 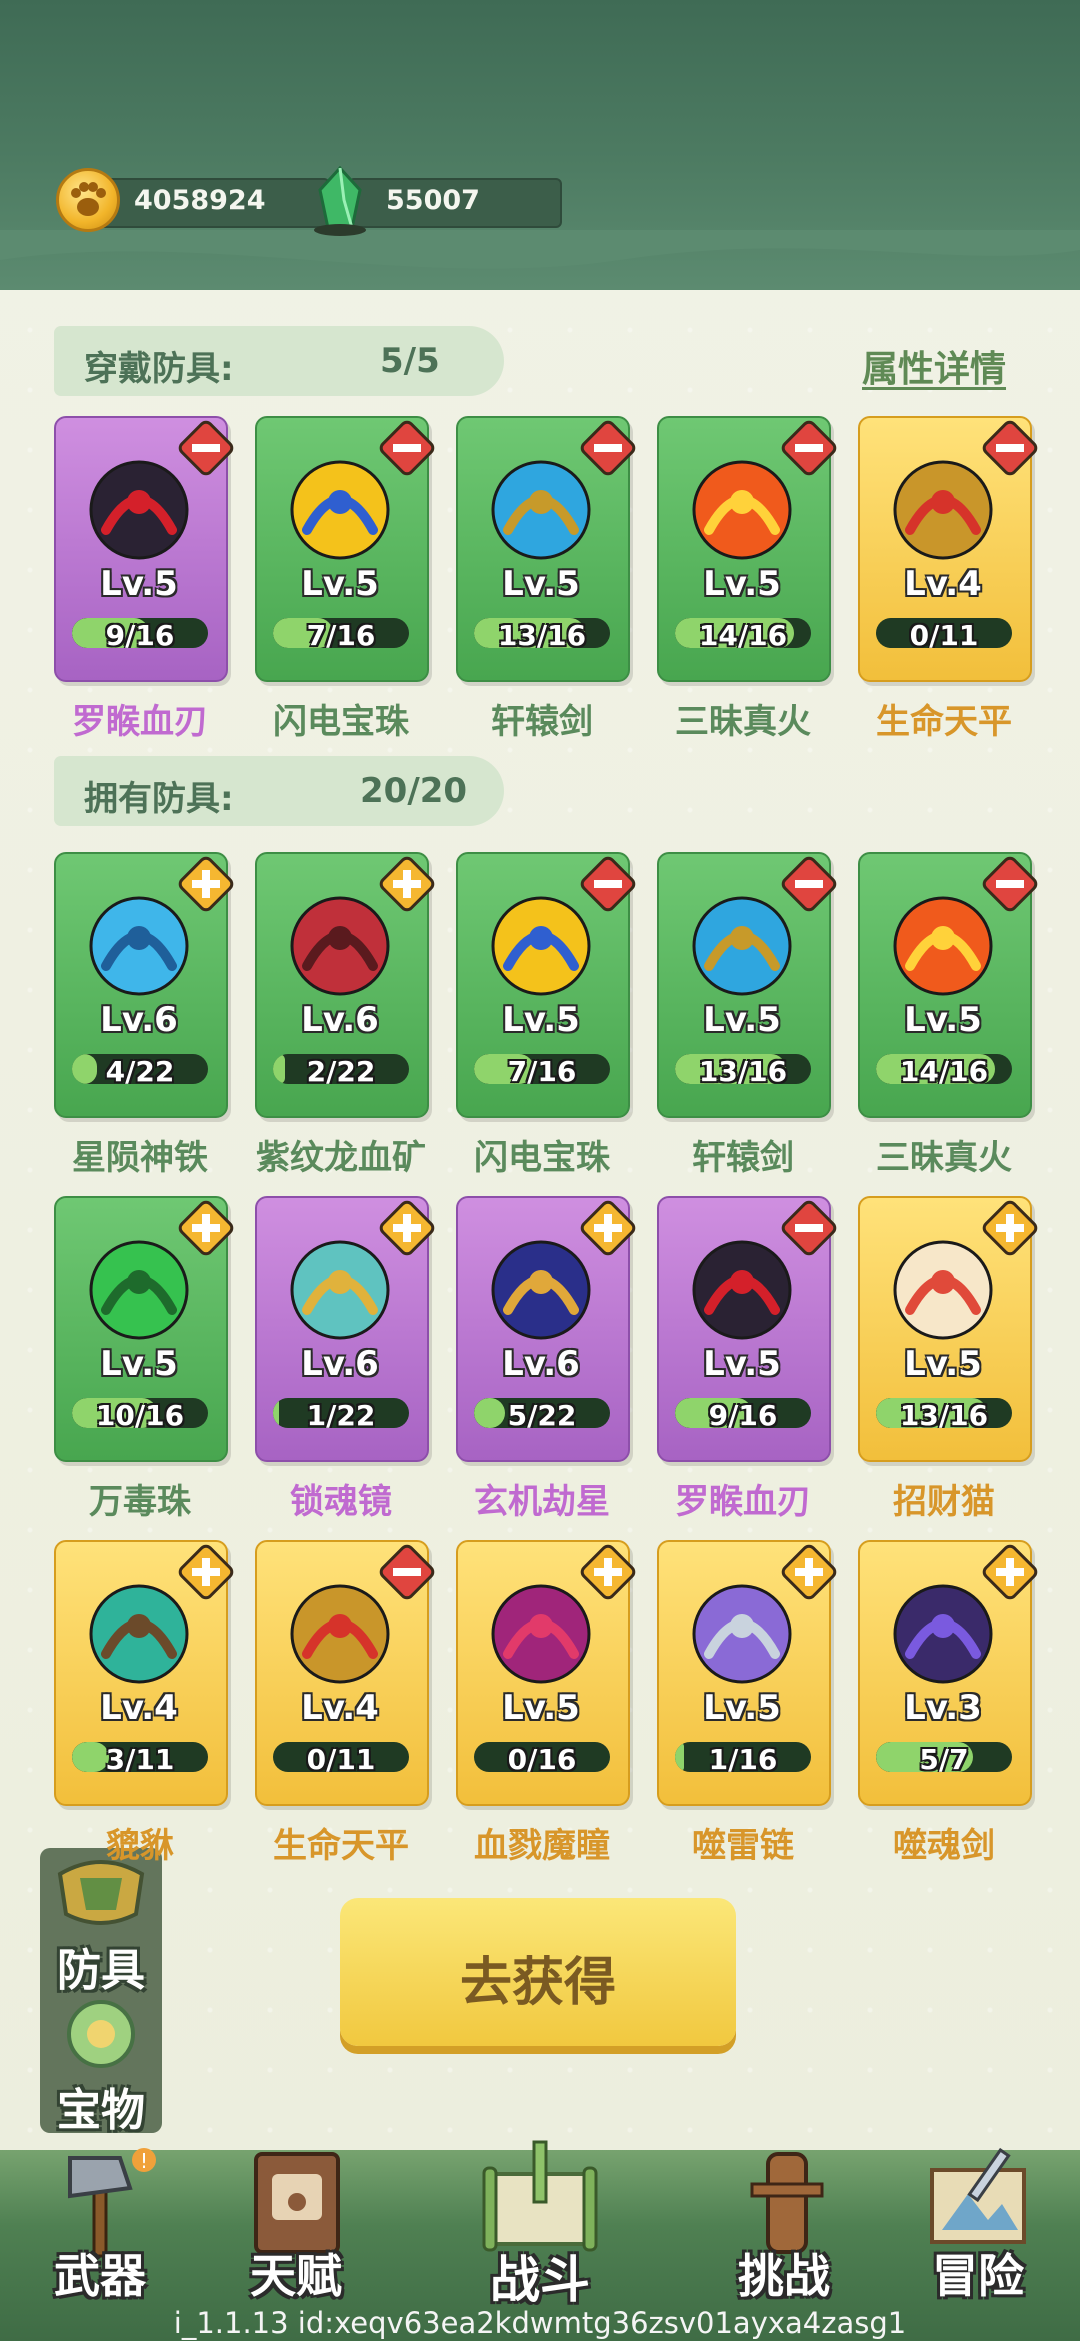 I want to click on side-tab-treasure: 宝物, so click(x=101, y=2065).